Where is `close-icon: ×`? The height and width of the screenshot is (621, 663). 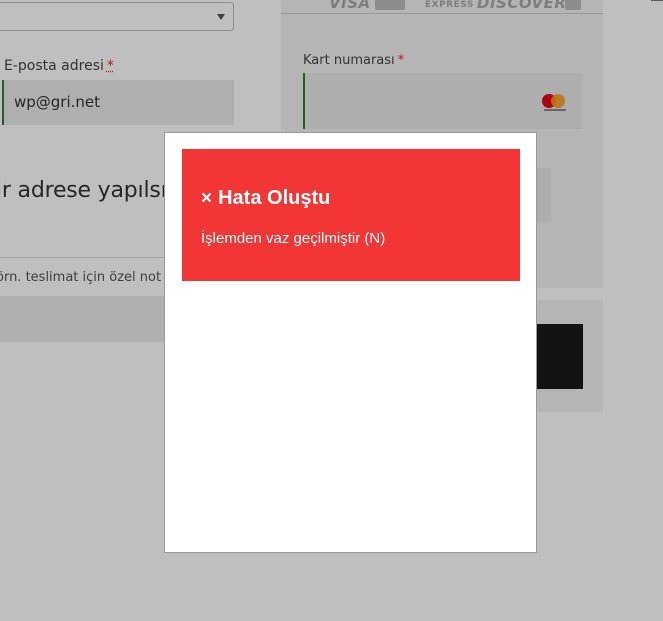
close-icon: × is located at coordinates (206, 199).